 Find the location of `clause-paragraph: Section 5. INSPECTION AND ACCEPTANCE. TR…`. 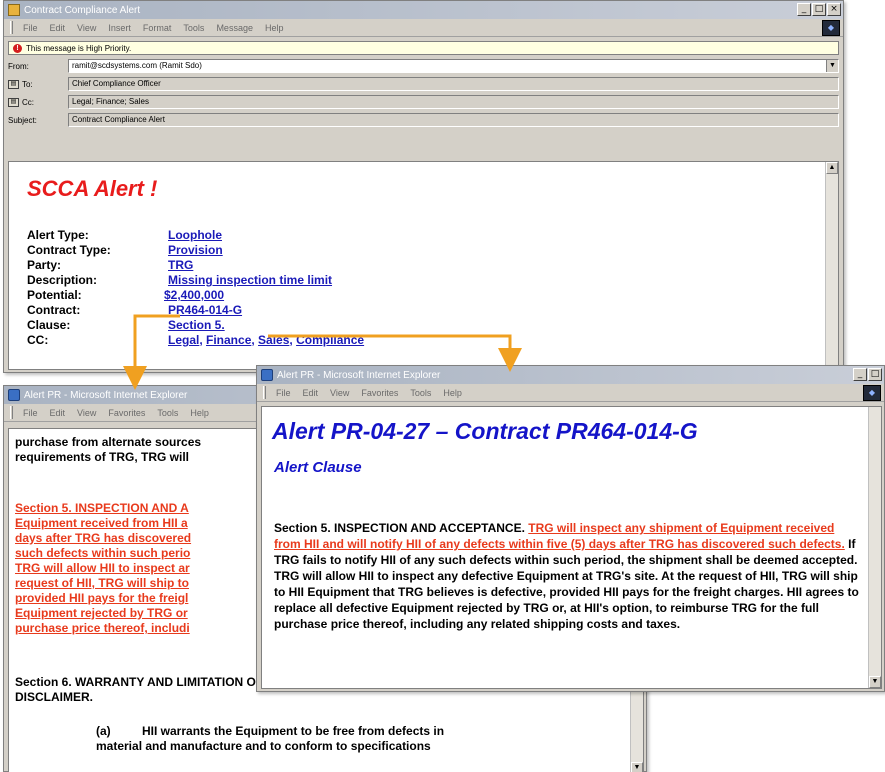

clause-paragraph: Section 5. INSPECTION AND ACCEPTANCE. TR… is located at coordinates (569, 576).